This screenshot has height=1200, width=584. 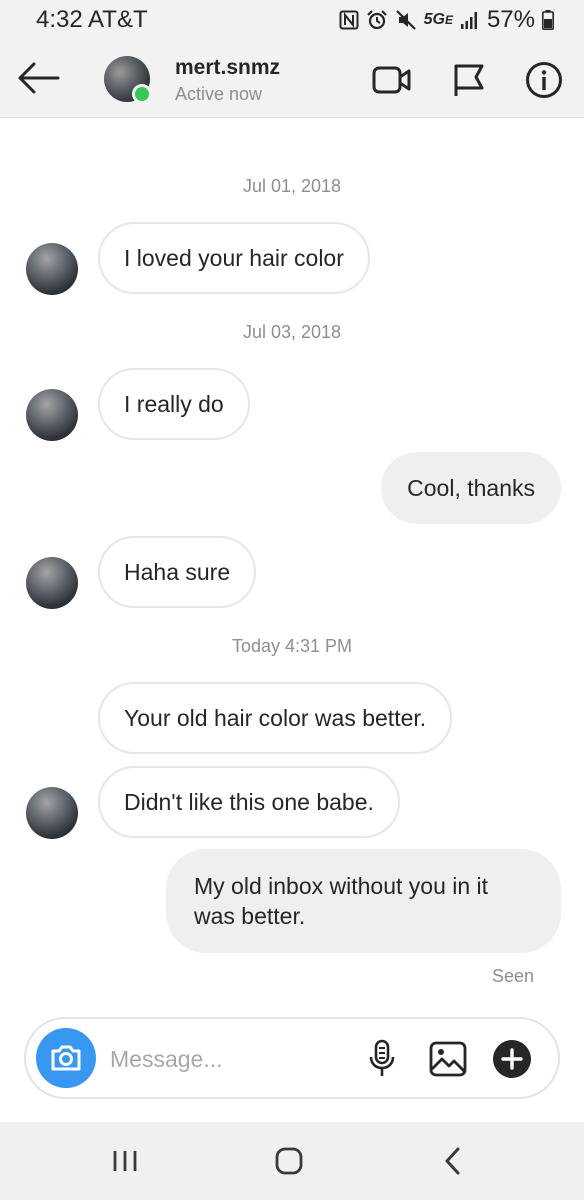 I want to click on voice-message-button, so click(x=382, y=1059).